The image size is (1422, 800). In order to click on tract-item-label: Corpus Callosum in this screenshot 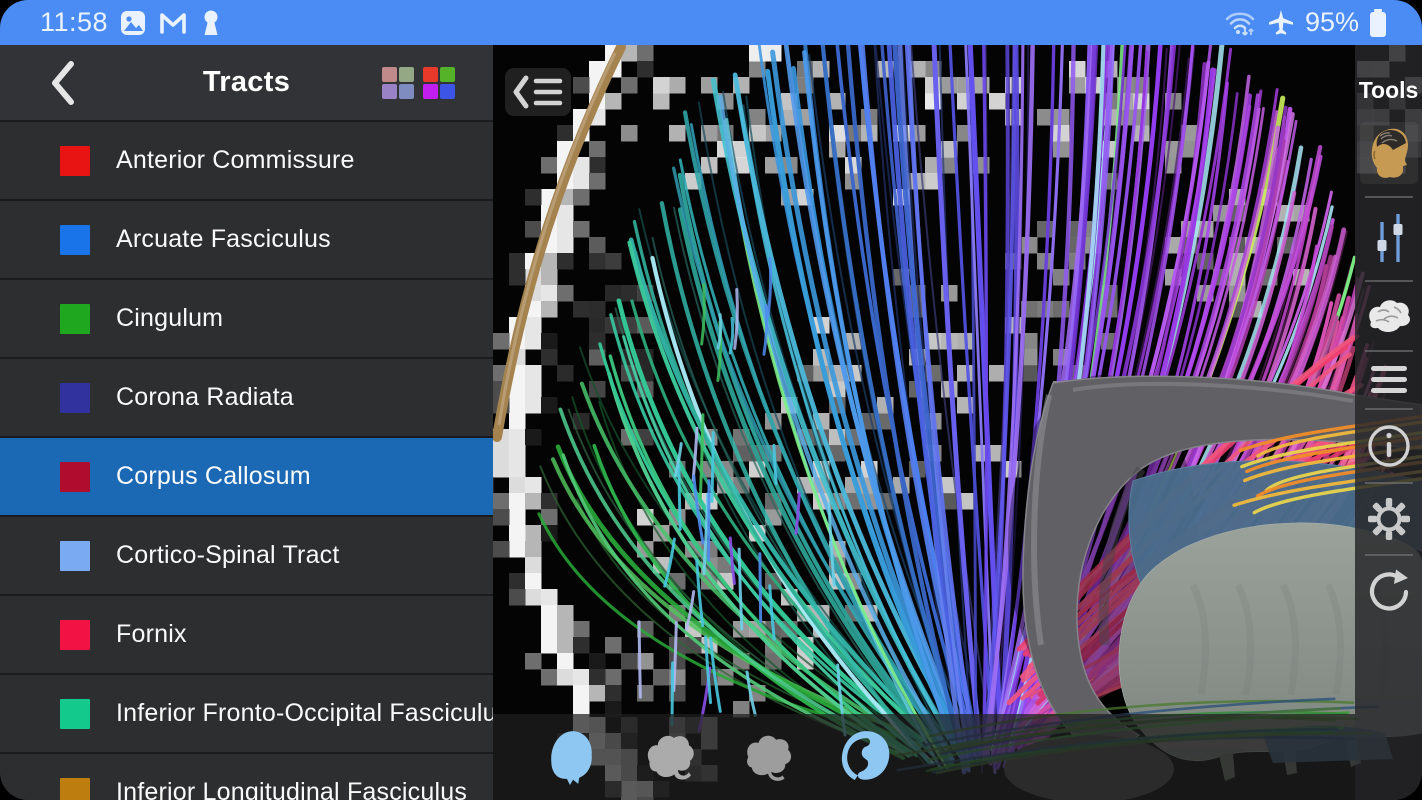, I will do `click(213, 476)`.